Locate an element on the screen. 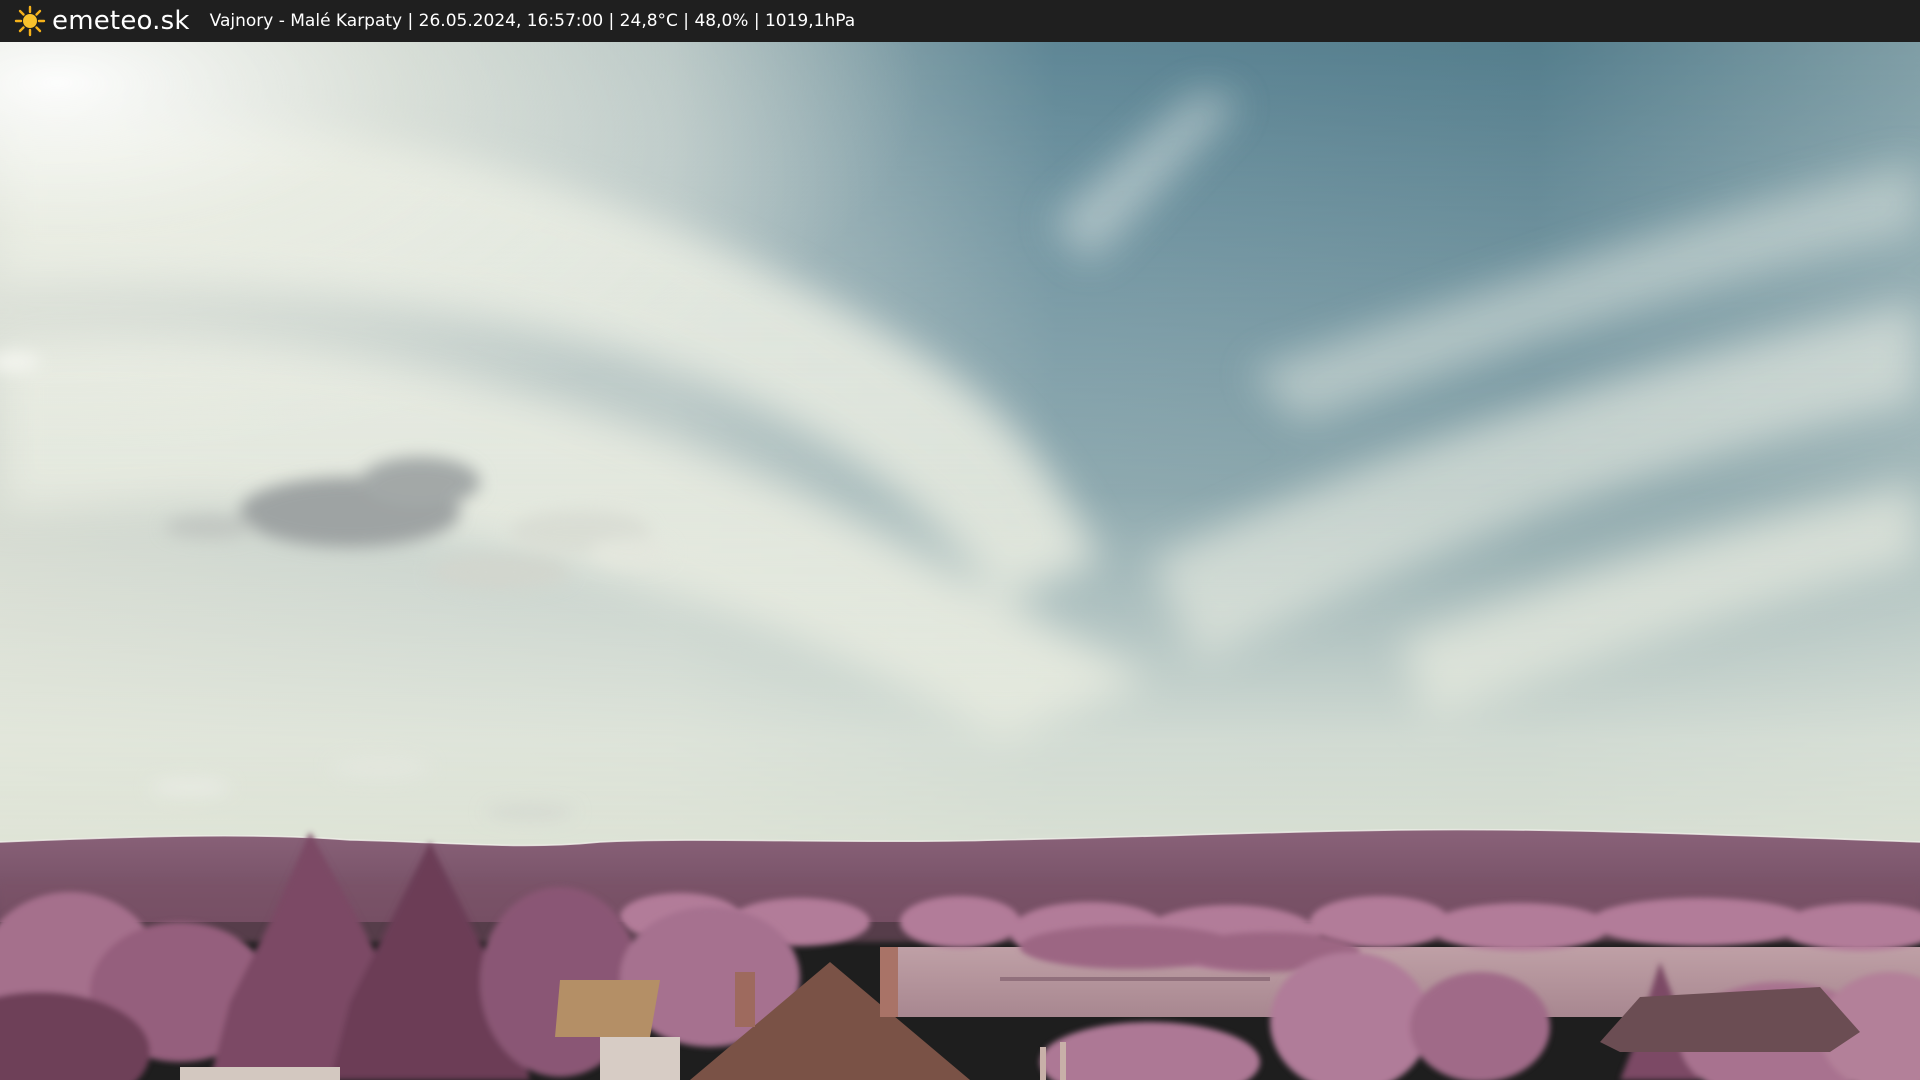 The width and height of the screenshot is (1920, 1080). sun-icon is located at coordinates (30, 21).